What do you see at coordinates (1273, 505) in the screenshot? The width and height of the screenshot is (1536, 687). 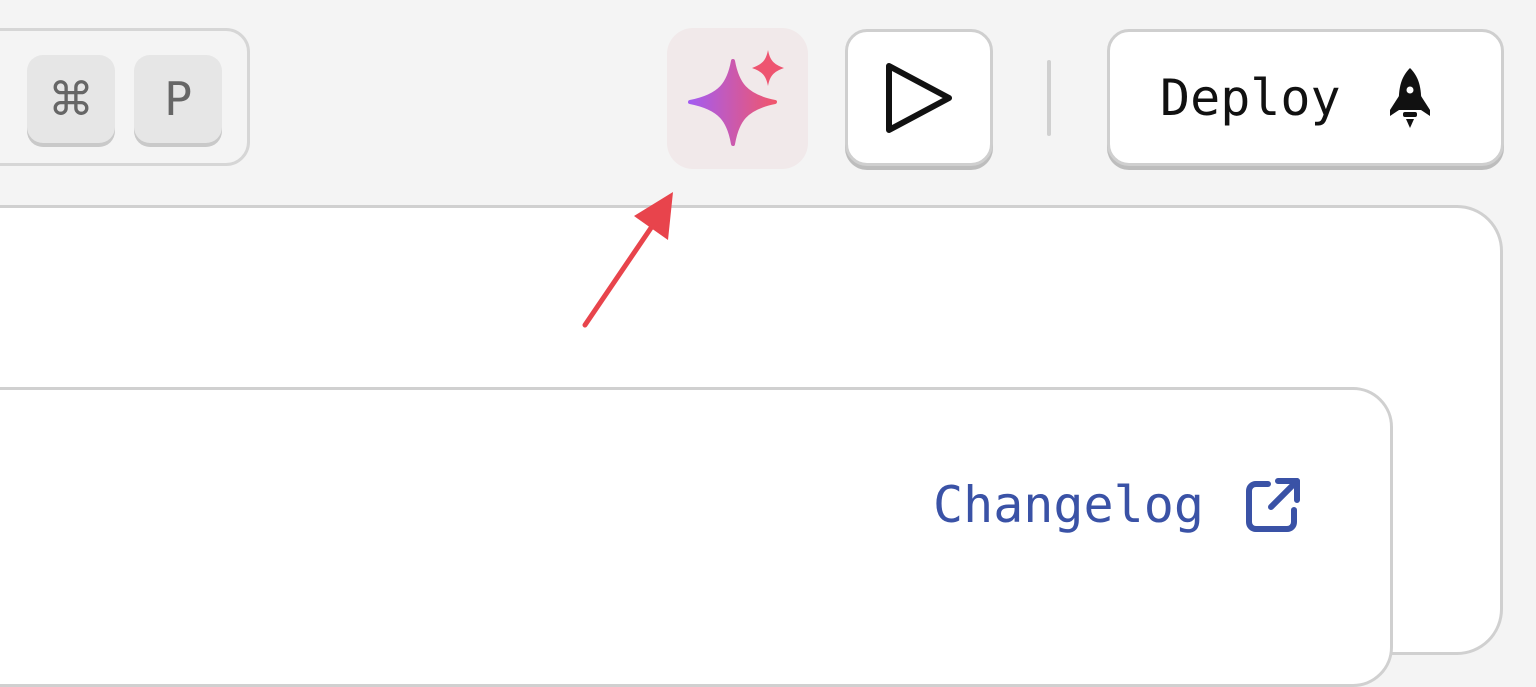 I see `external-link-icon` at bounding box center [1273, 505].